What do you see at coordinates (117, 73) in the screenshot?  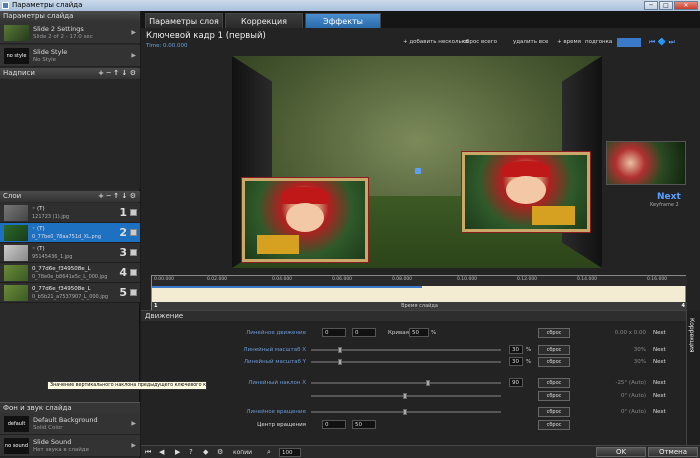 I see `captions-tools: + ─ ↑ ↓ ⚙` at bounding box center [117, 73].